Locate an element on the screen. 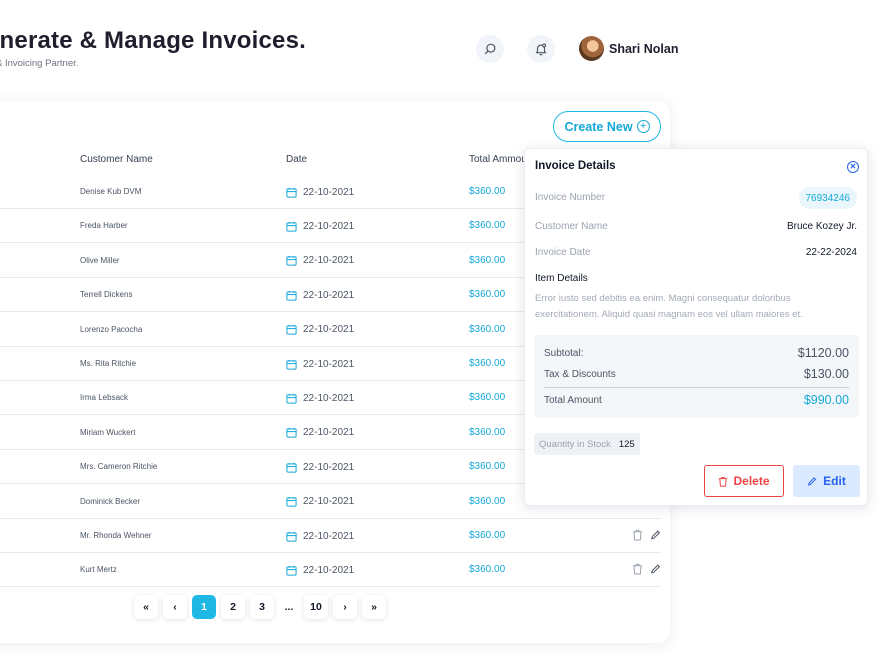  tax-label: Tax & Discounts is located at coordinates (580, 374).